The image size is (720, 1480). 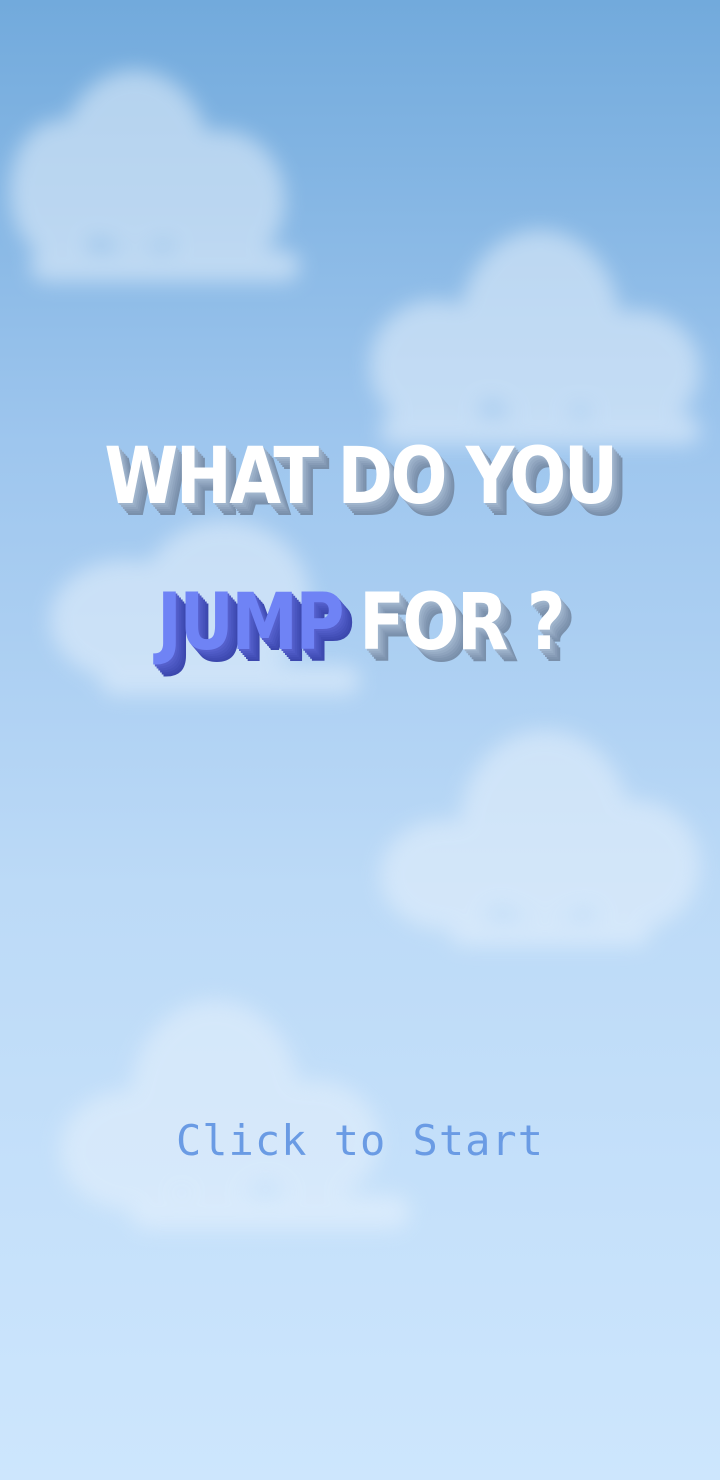 What do you see at coordinates (462, 623) in the screenshot?
I see `title-text-line-2-rest: FOR ?` at bounding box center [462, 623].